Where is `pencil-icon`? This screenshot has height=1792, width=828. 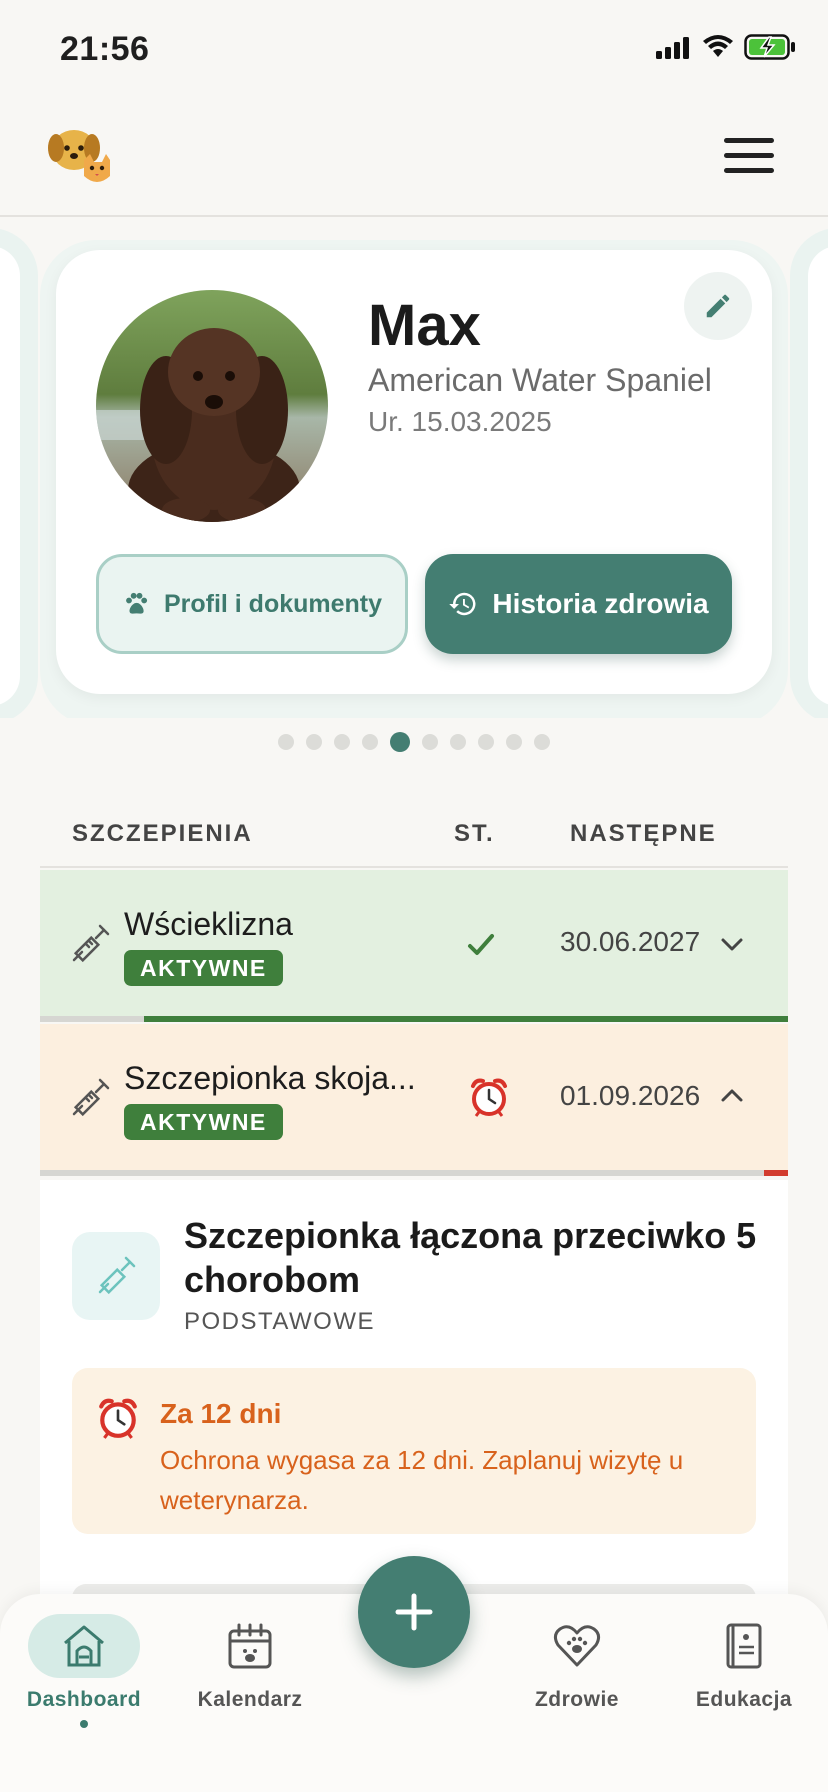 pencil-icon is located at coordinates (718, 306).